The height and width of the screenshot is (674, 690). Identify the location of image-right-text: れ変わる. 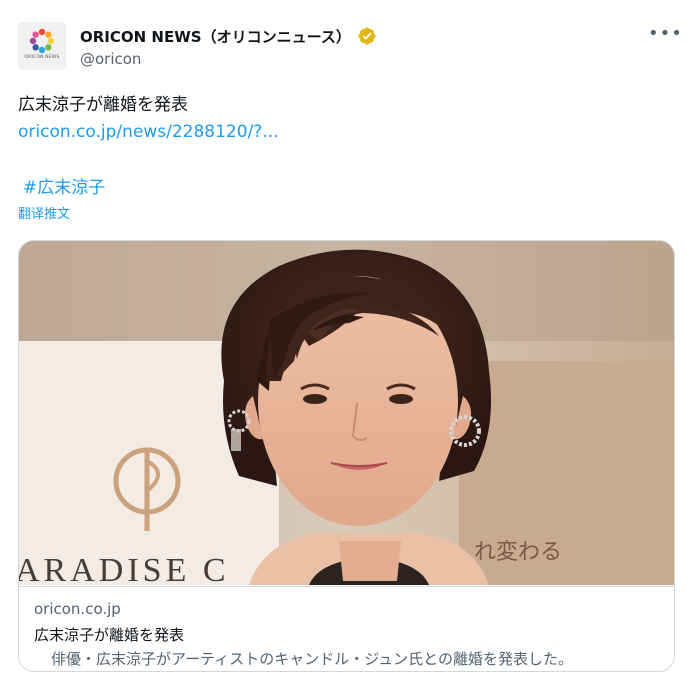
(518, 552).